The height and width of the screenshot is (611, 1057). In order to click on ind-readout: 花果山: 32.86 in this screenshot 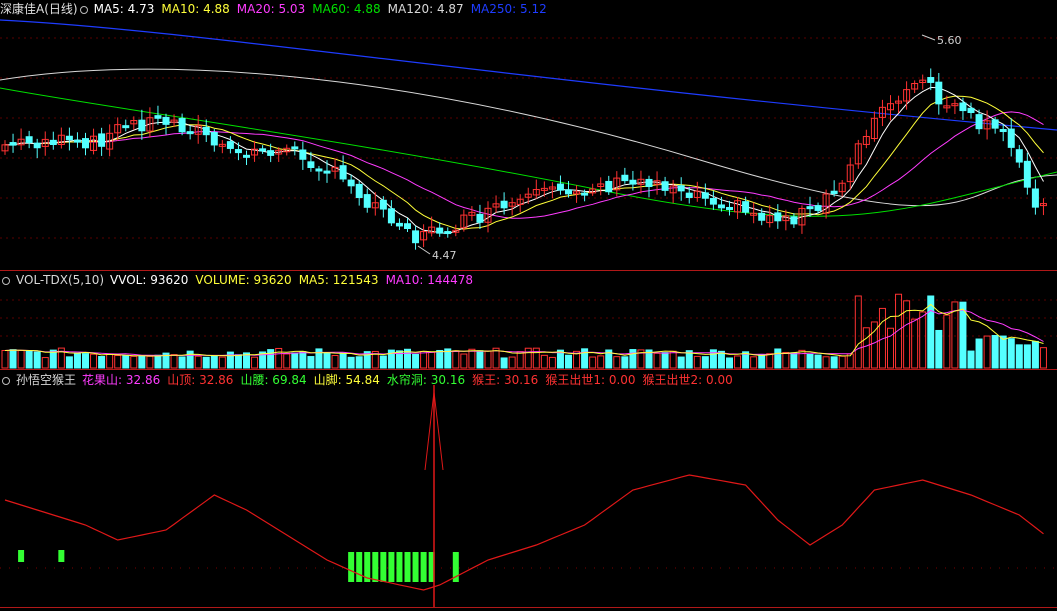, I will do `click(121, 380)`.